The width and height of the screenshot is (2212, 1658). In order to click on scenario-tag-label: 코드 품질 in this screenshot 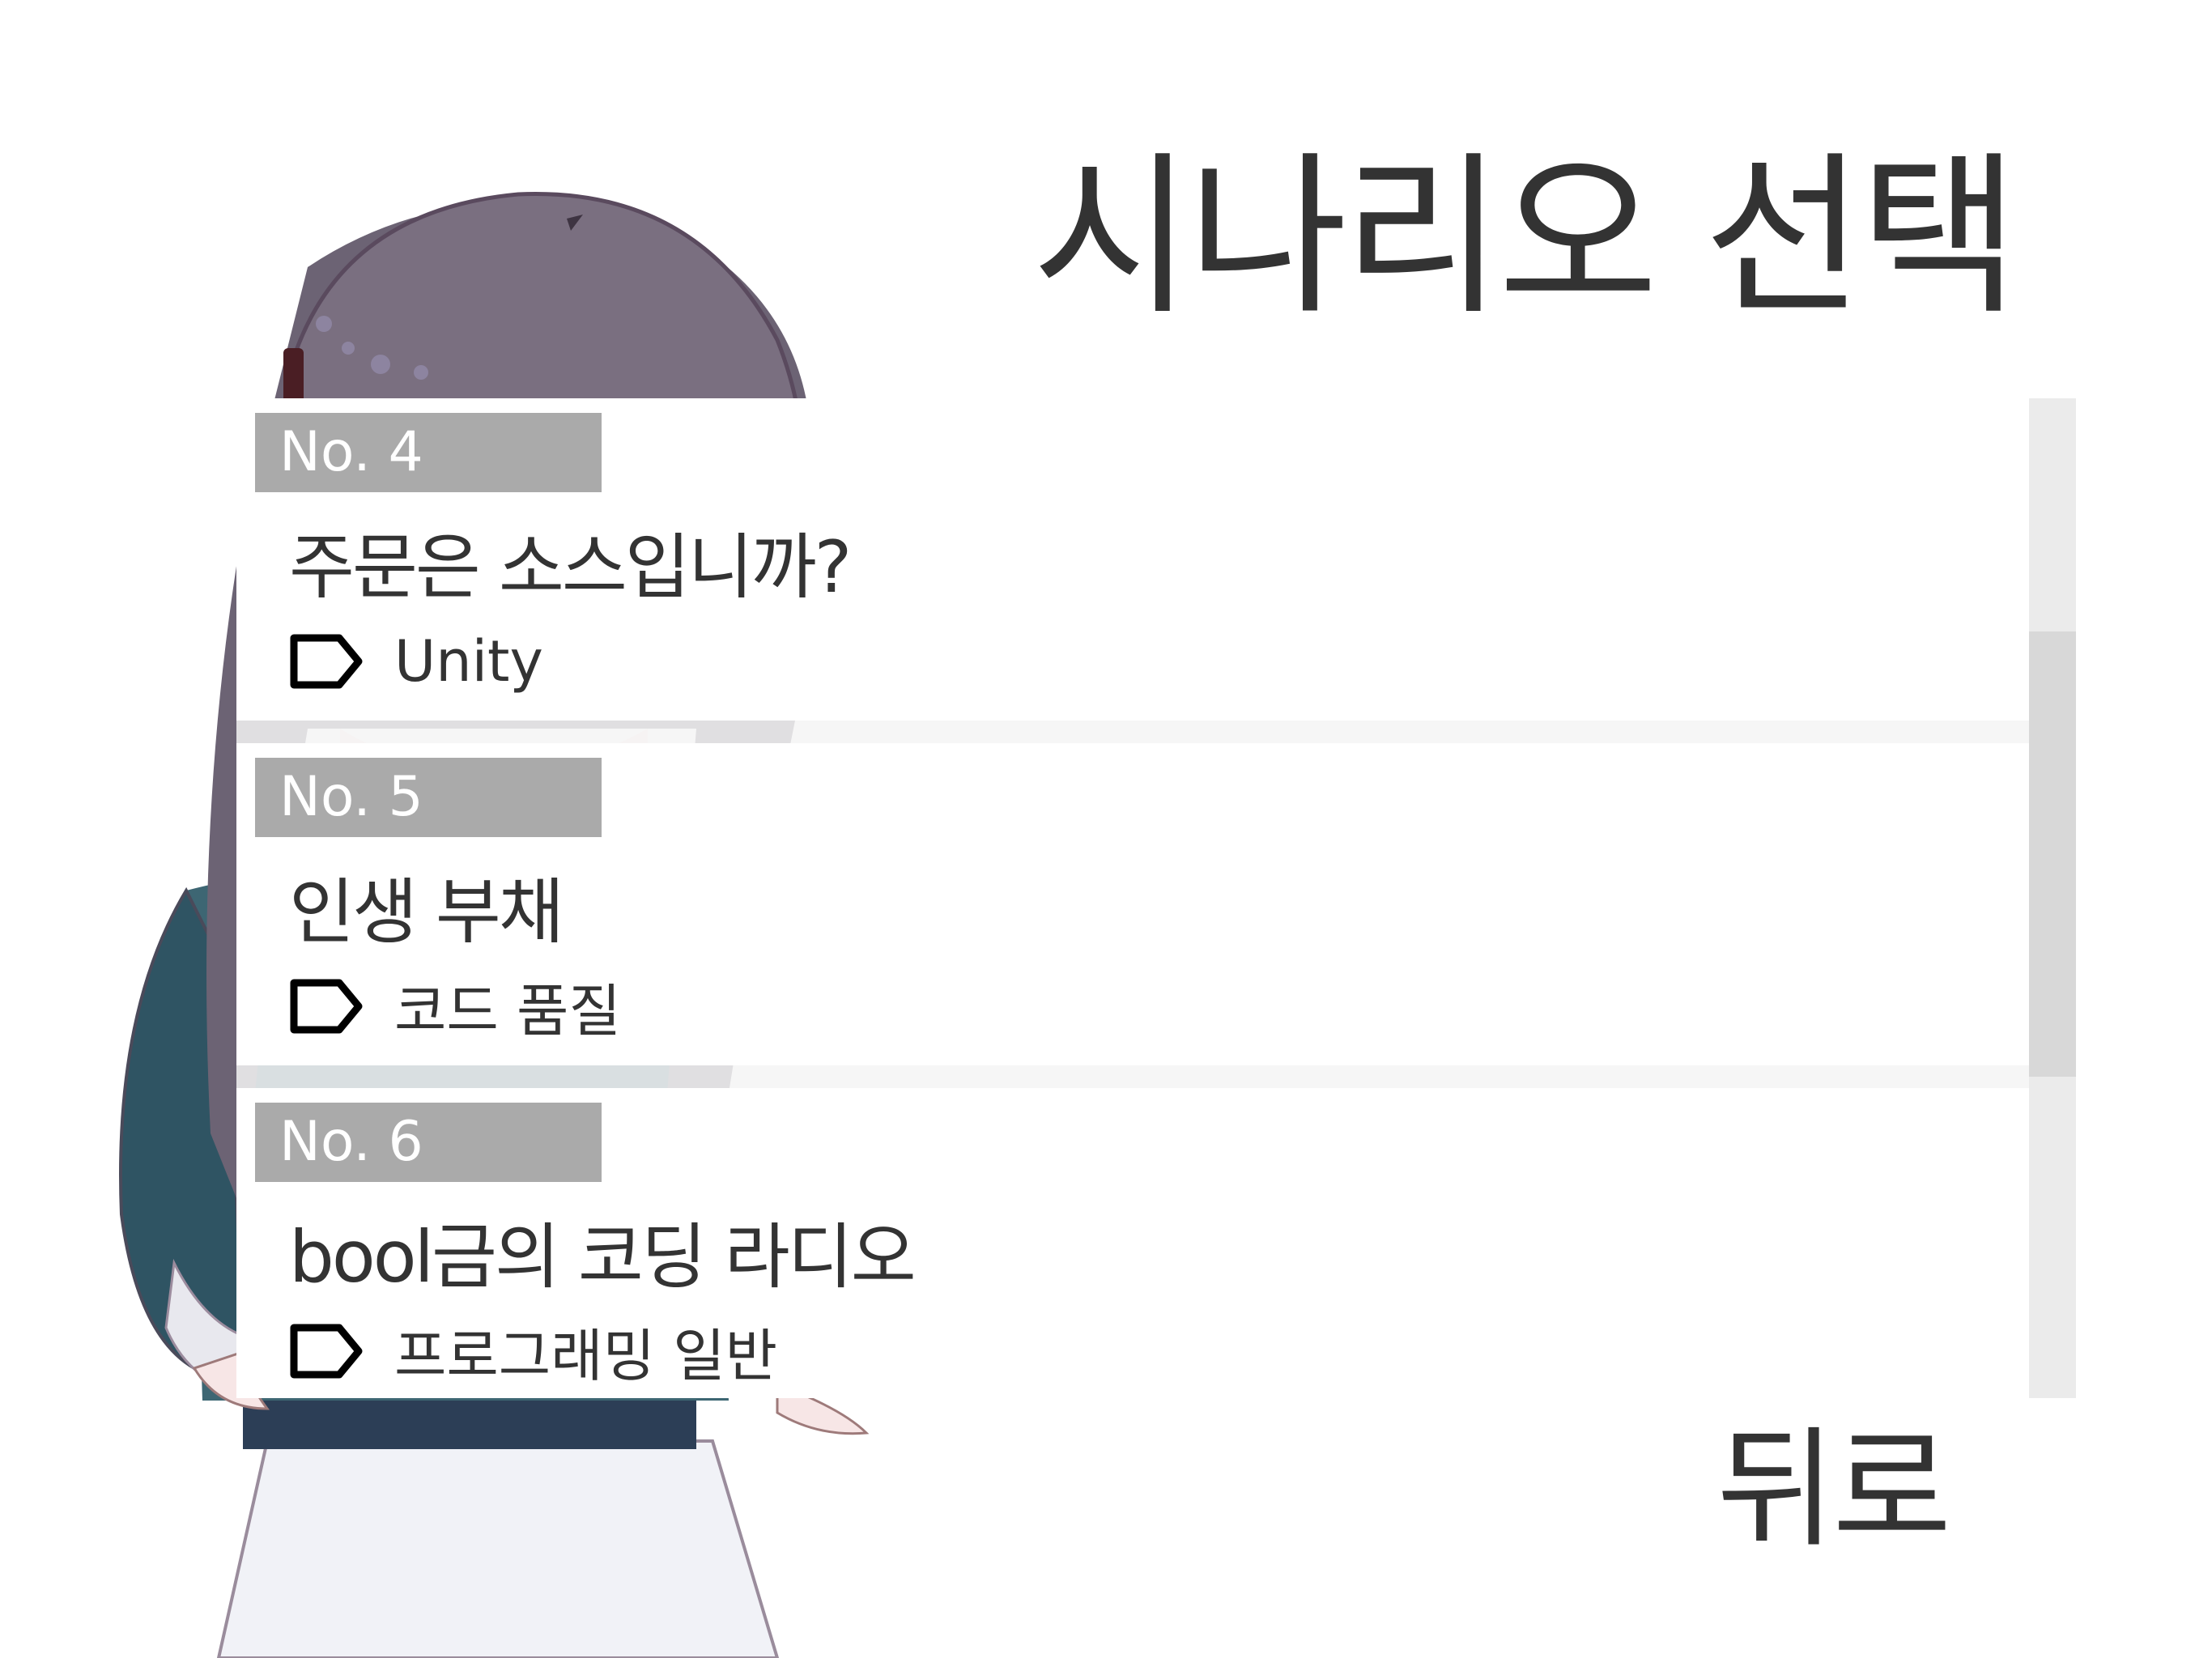, I will do `click(508, 1010)`.